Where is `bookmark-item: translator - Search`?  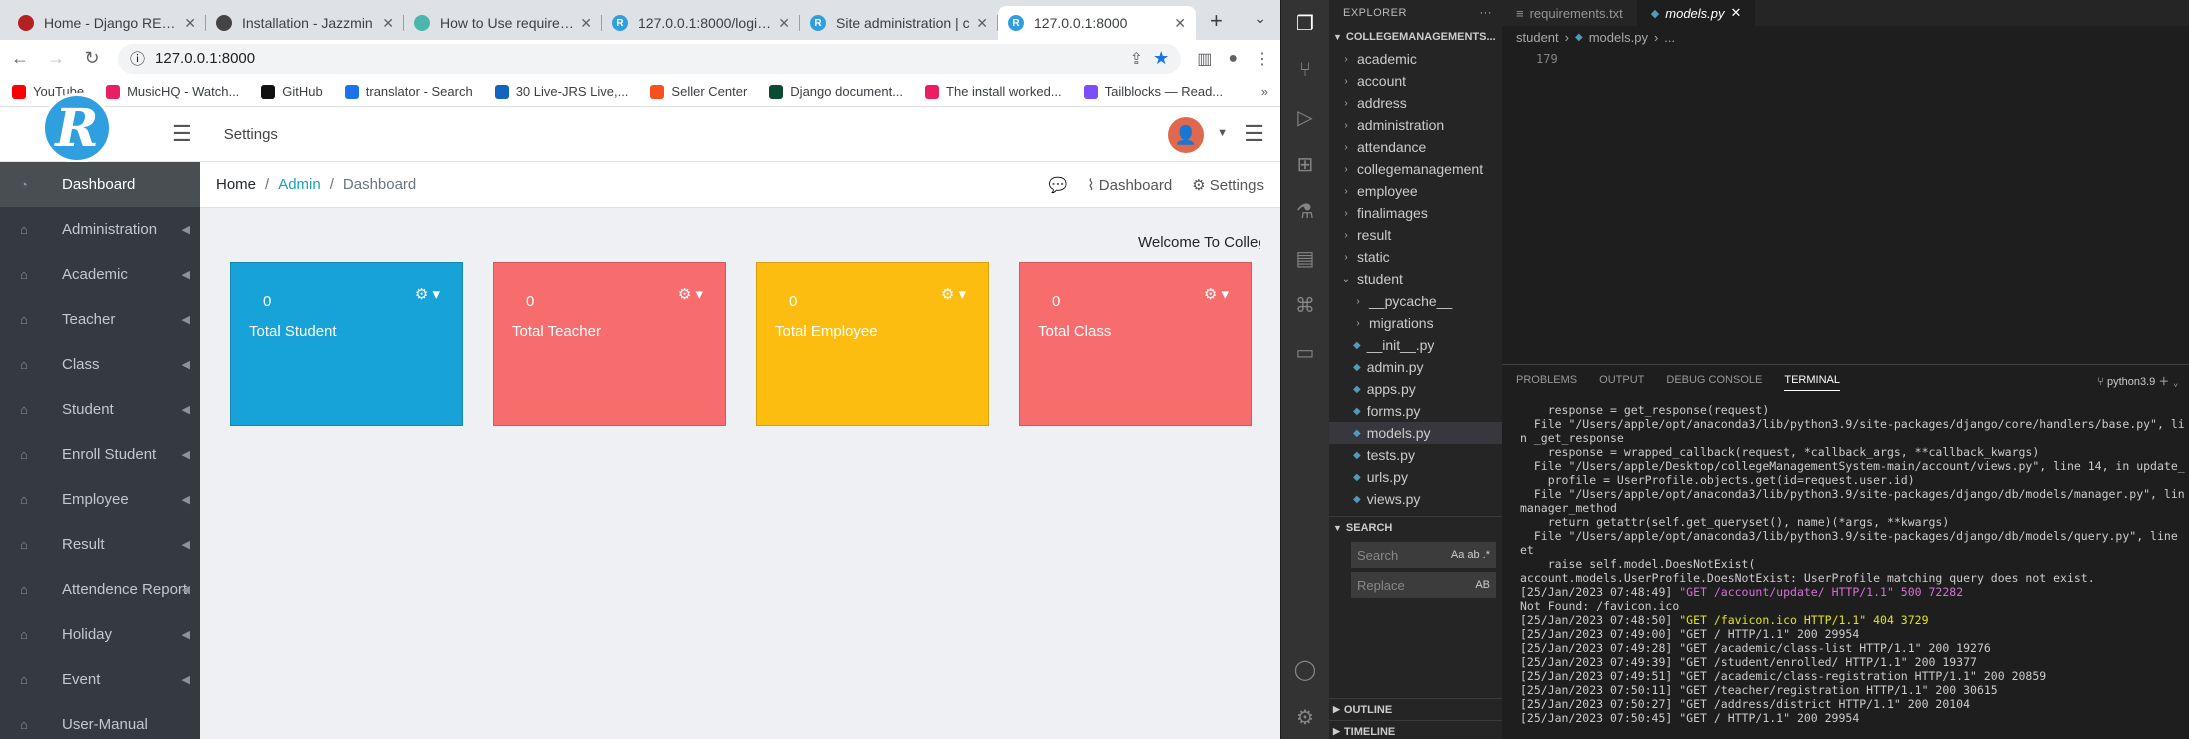
bookmark-item: translator - Search is located at coordinates (408, 91).